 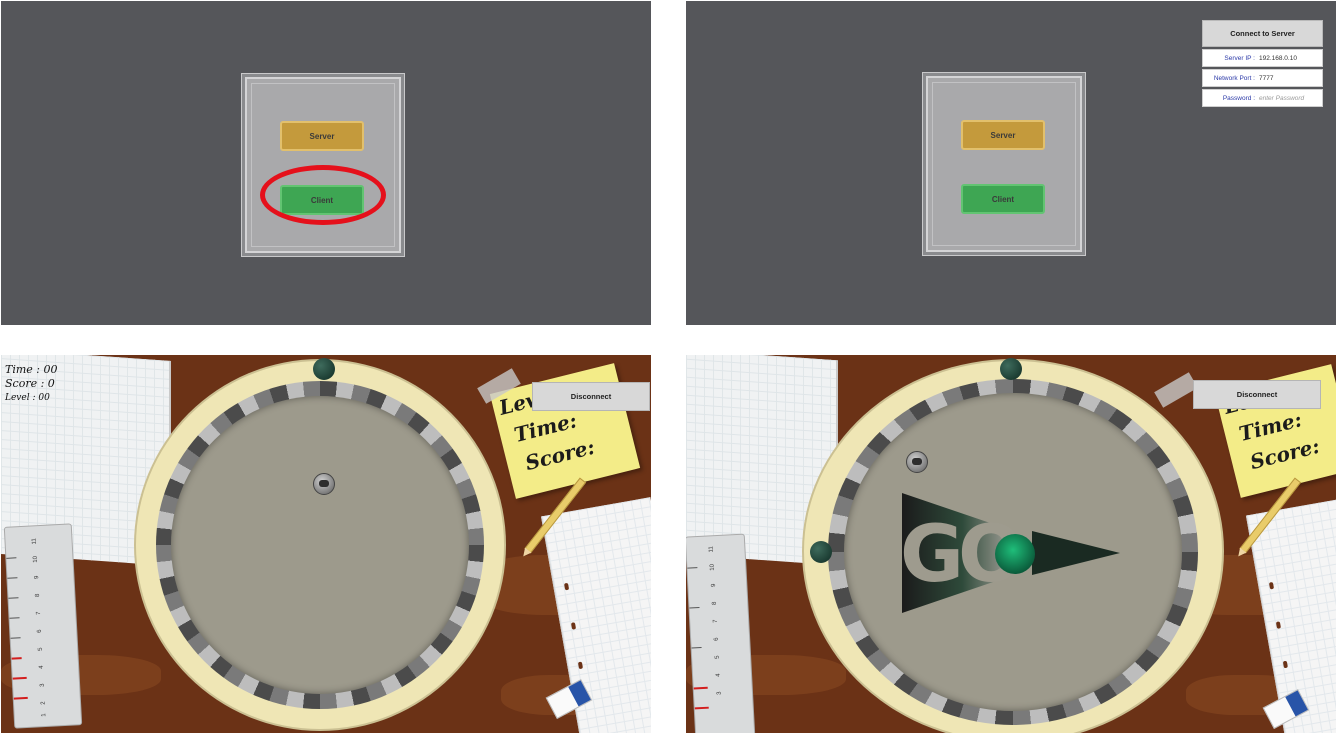 What do you see at coordinates (43, 626) in the screenshot?
I see `ruler: 11 10 9 8 7 6 5 4 3 2 1` at bounding box center [43, 626].